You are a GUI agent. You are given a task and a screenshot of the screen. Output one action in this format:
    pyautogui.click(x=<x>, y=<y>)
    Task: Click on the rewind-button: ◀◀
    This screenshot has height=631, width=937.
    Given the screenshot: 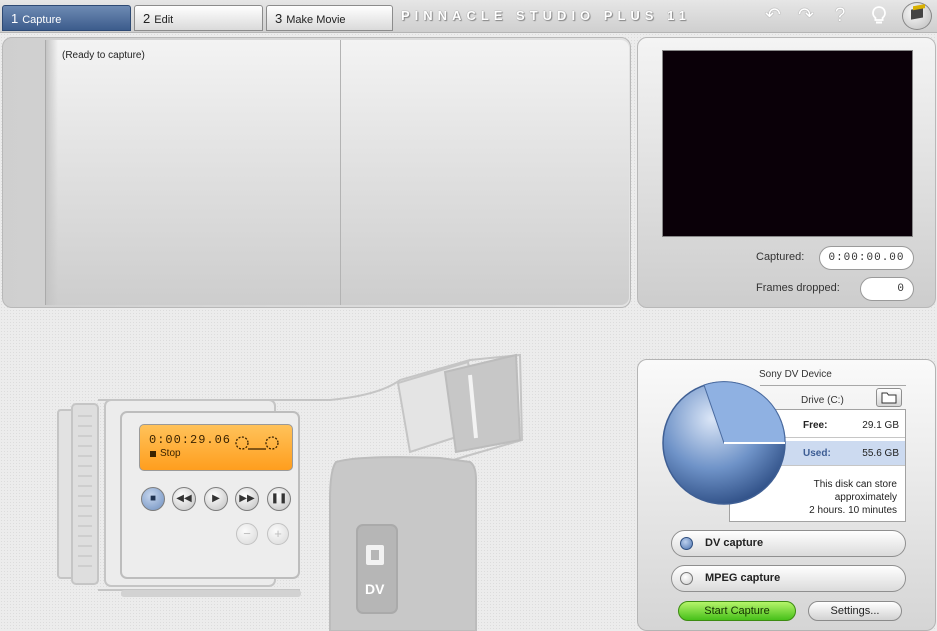 What is the action you would take?
    pyautogui.click(x=184, y=499)
    